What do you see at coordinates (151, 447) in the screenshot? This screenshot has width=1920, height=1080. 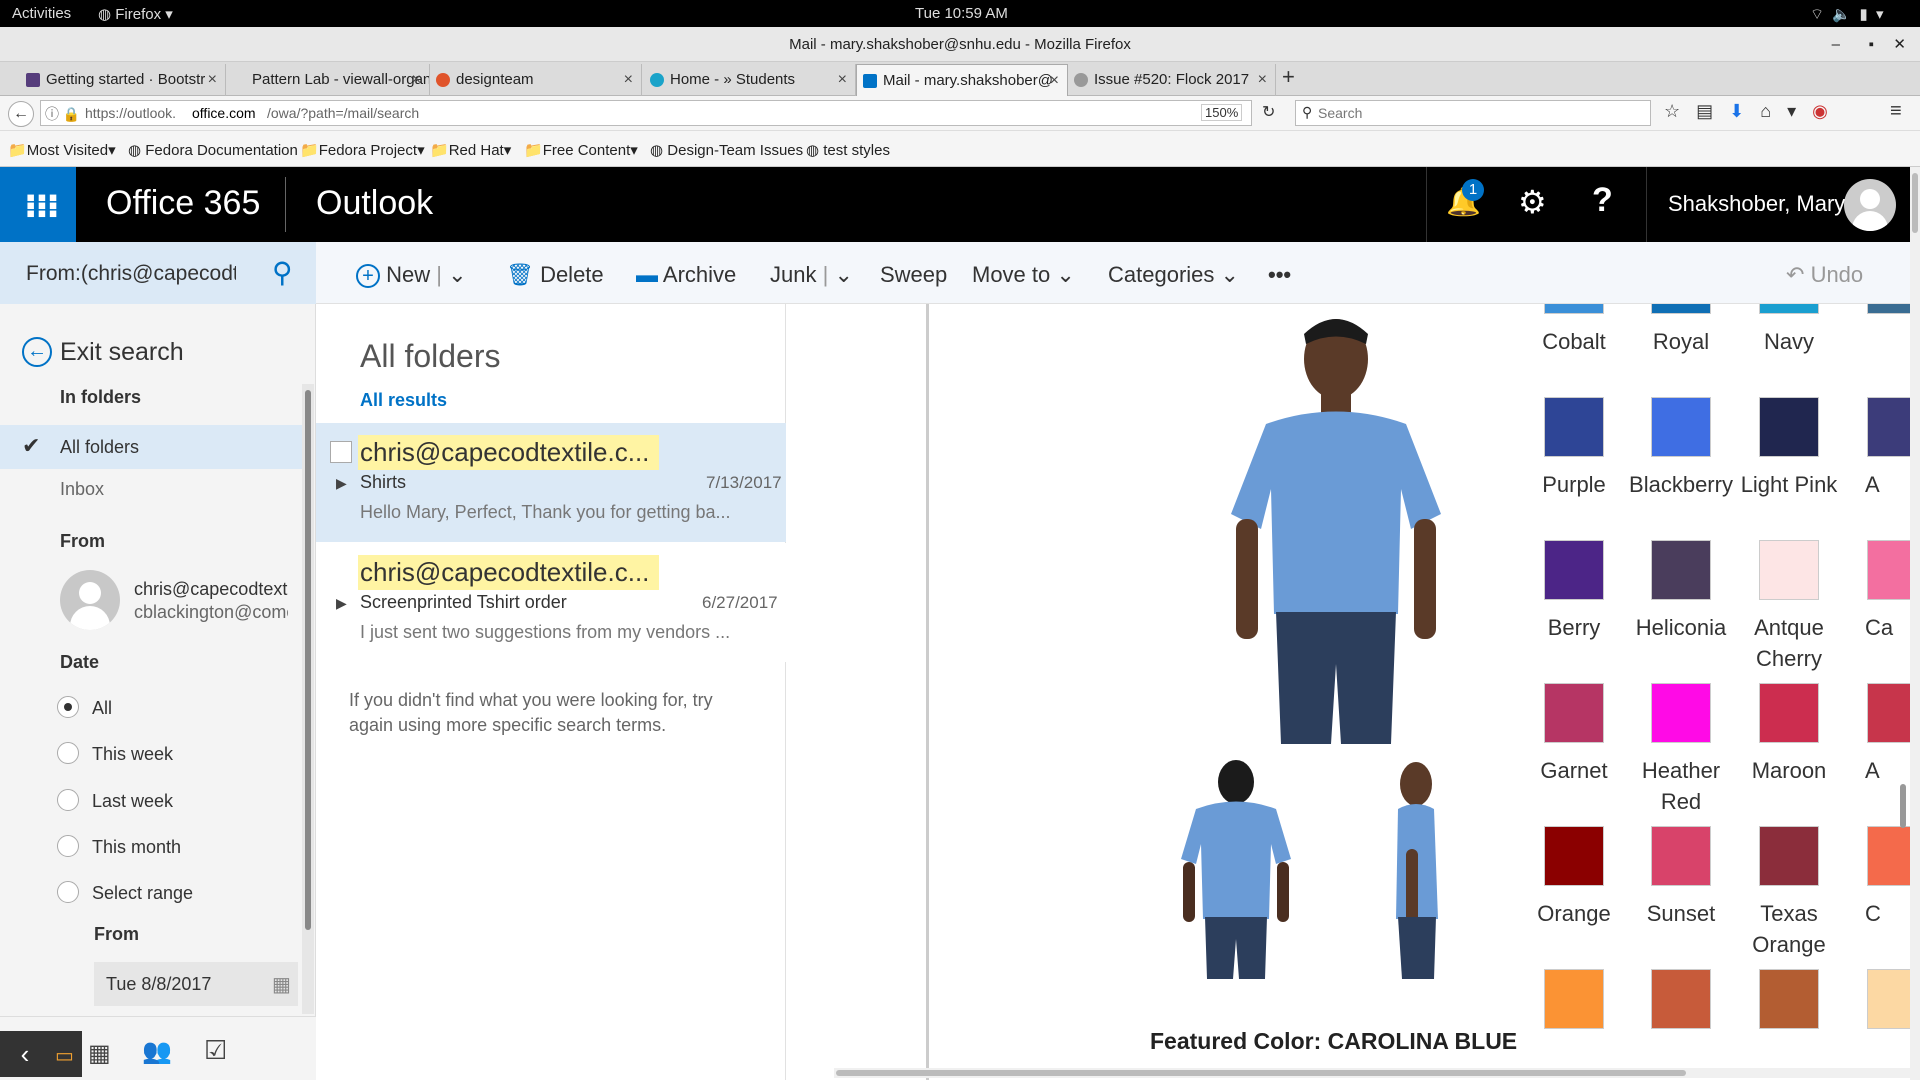 I see `folder-all-folders: ✔ All folders` at bounding box center [151, 447].